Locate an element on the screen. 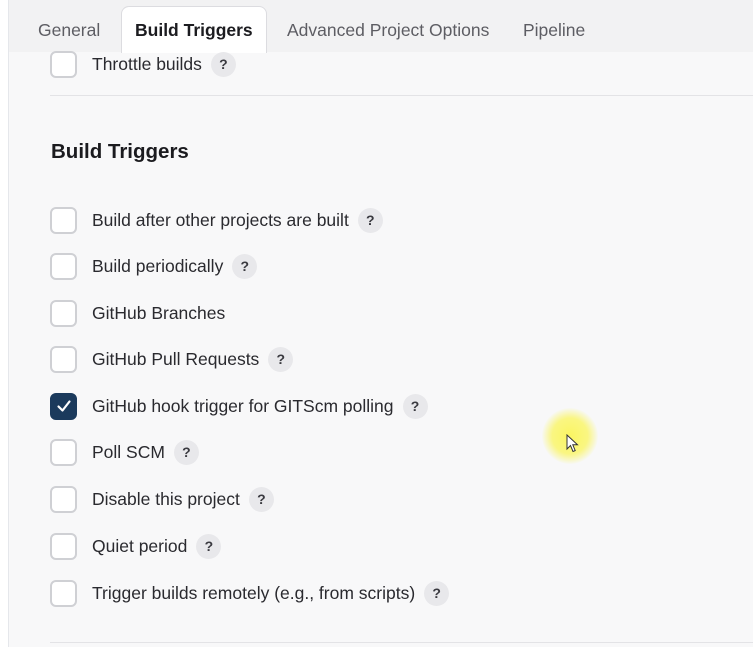 This screenshot has height=647, width=753. mouse-pointer-icon is located at coordinates (572, 443).